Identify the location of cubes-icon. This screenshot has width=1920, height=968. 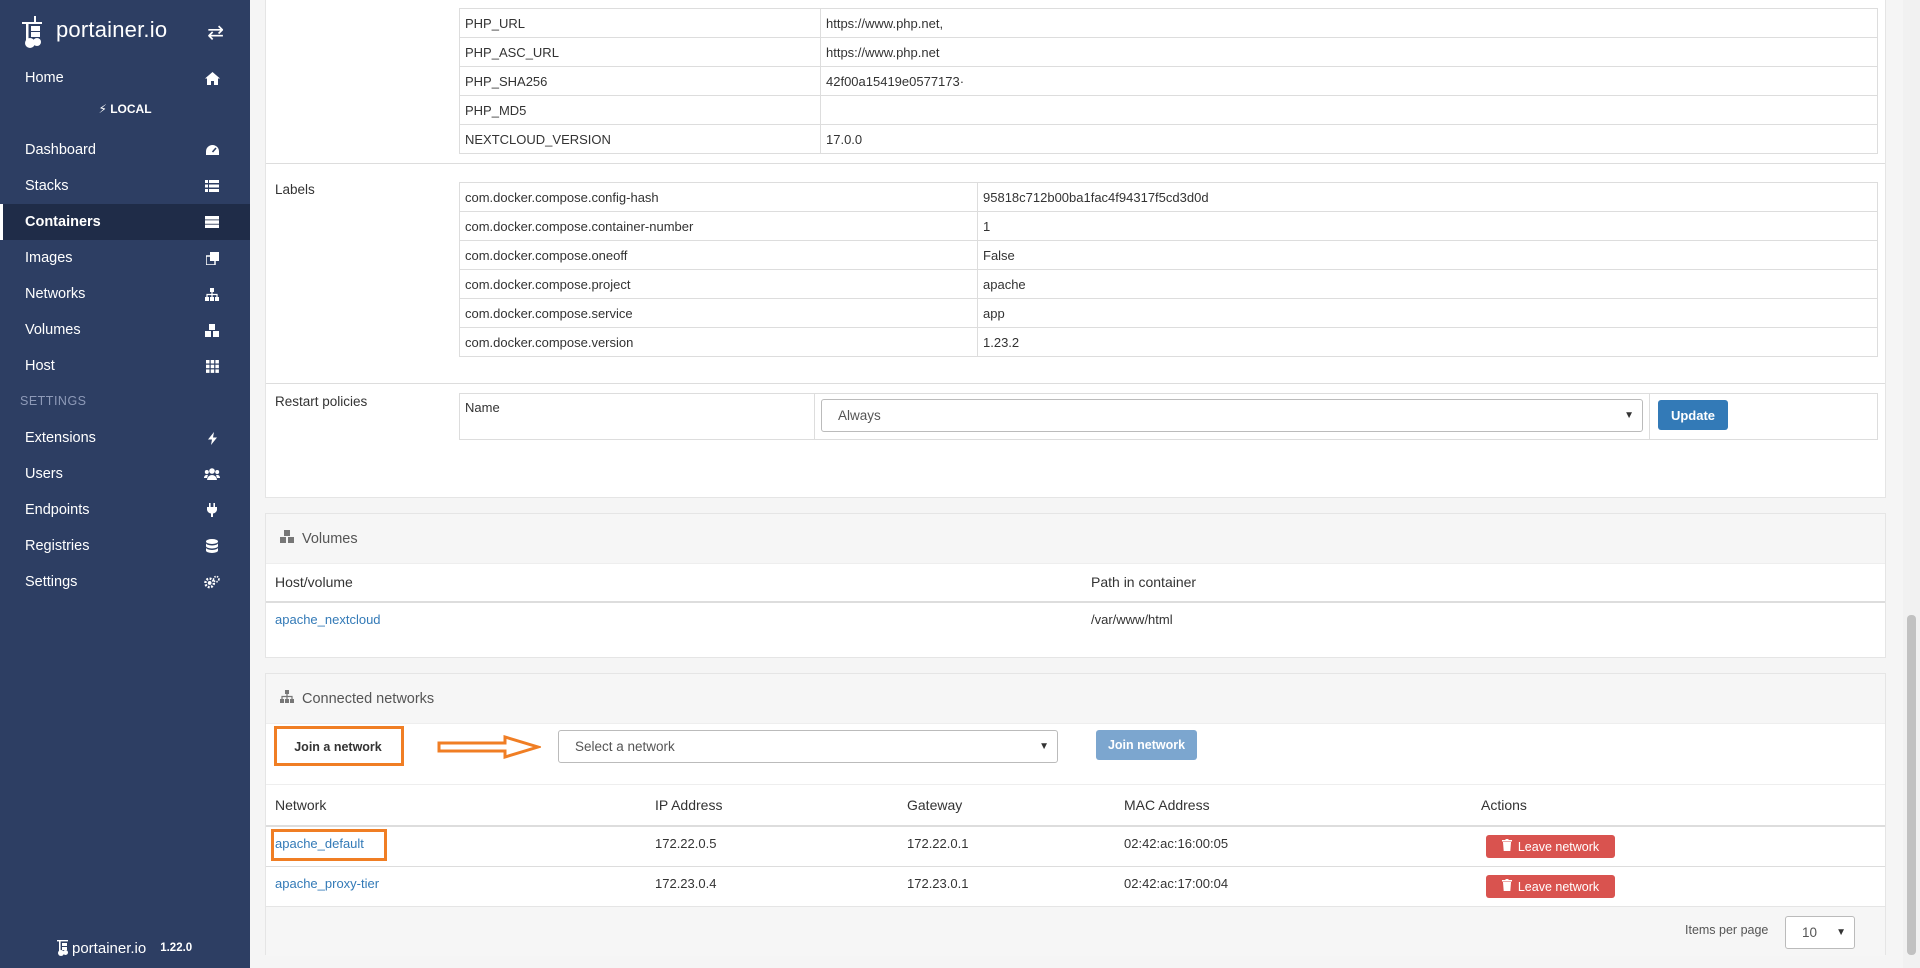
(287, 538).